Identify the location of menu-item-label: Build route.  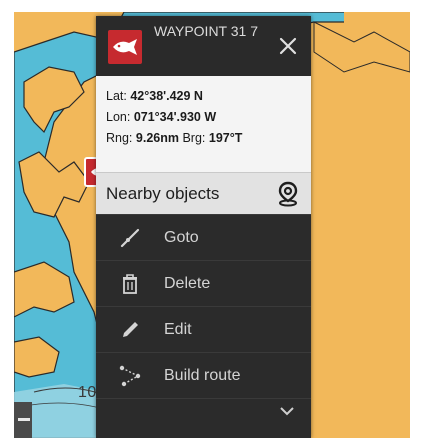
(202, 375).